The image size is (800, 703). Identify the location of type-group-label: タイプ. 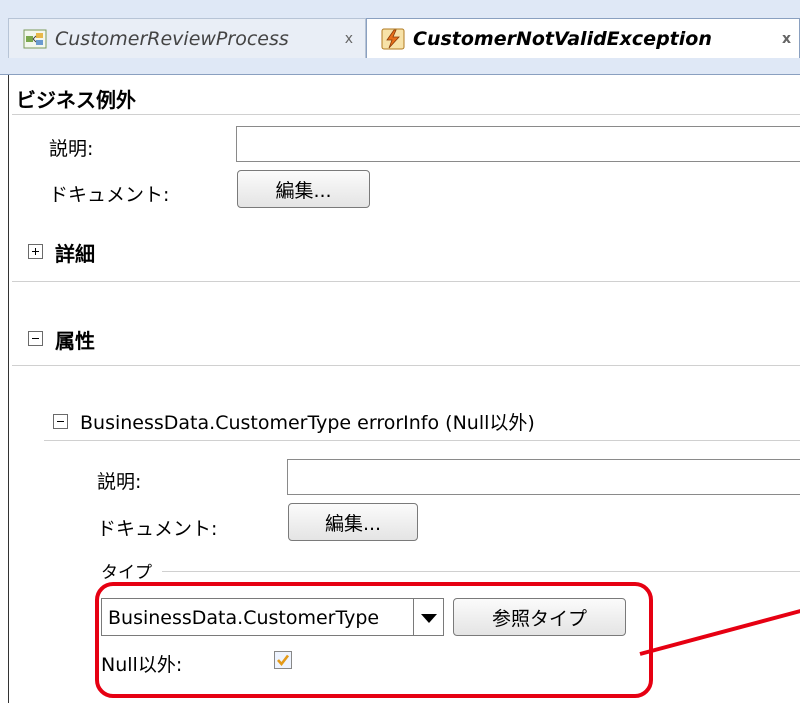
(126, 573).